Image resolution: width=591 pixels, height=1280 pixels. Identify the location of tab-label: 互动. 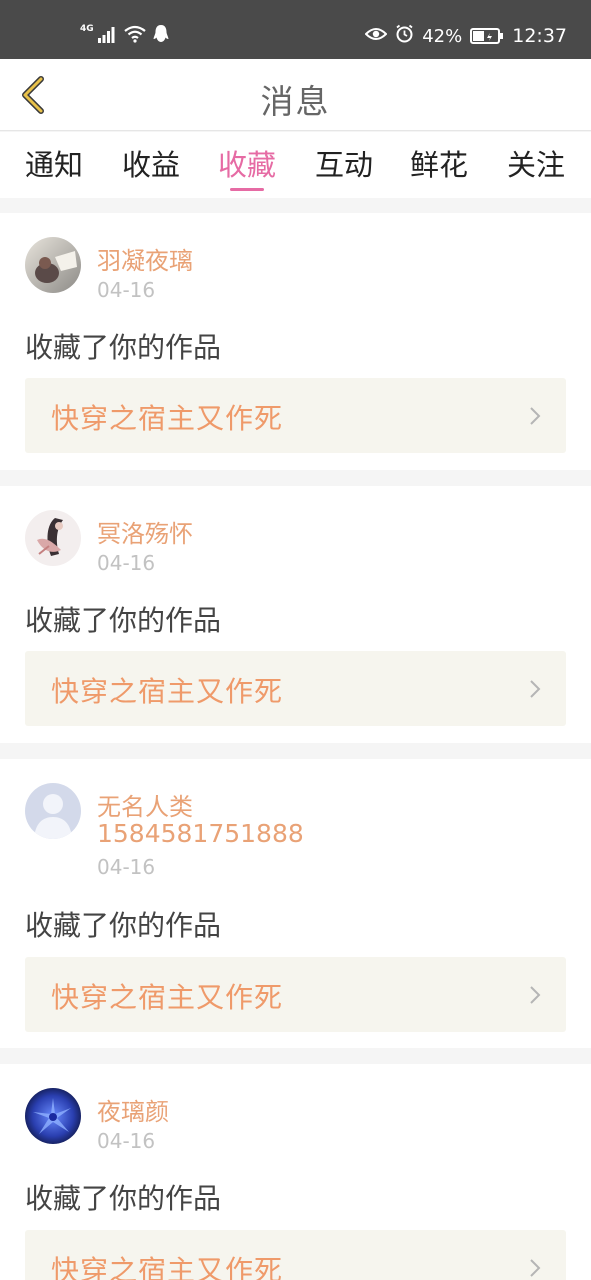
(343, 165).